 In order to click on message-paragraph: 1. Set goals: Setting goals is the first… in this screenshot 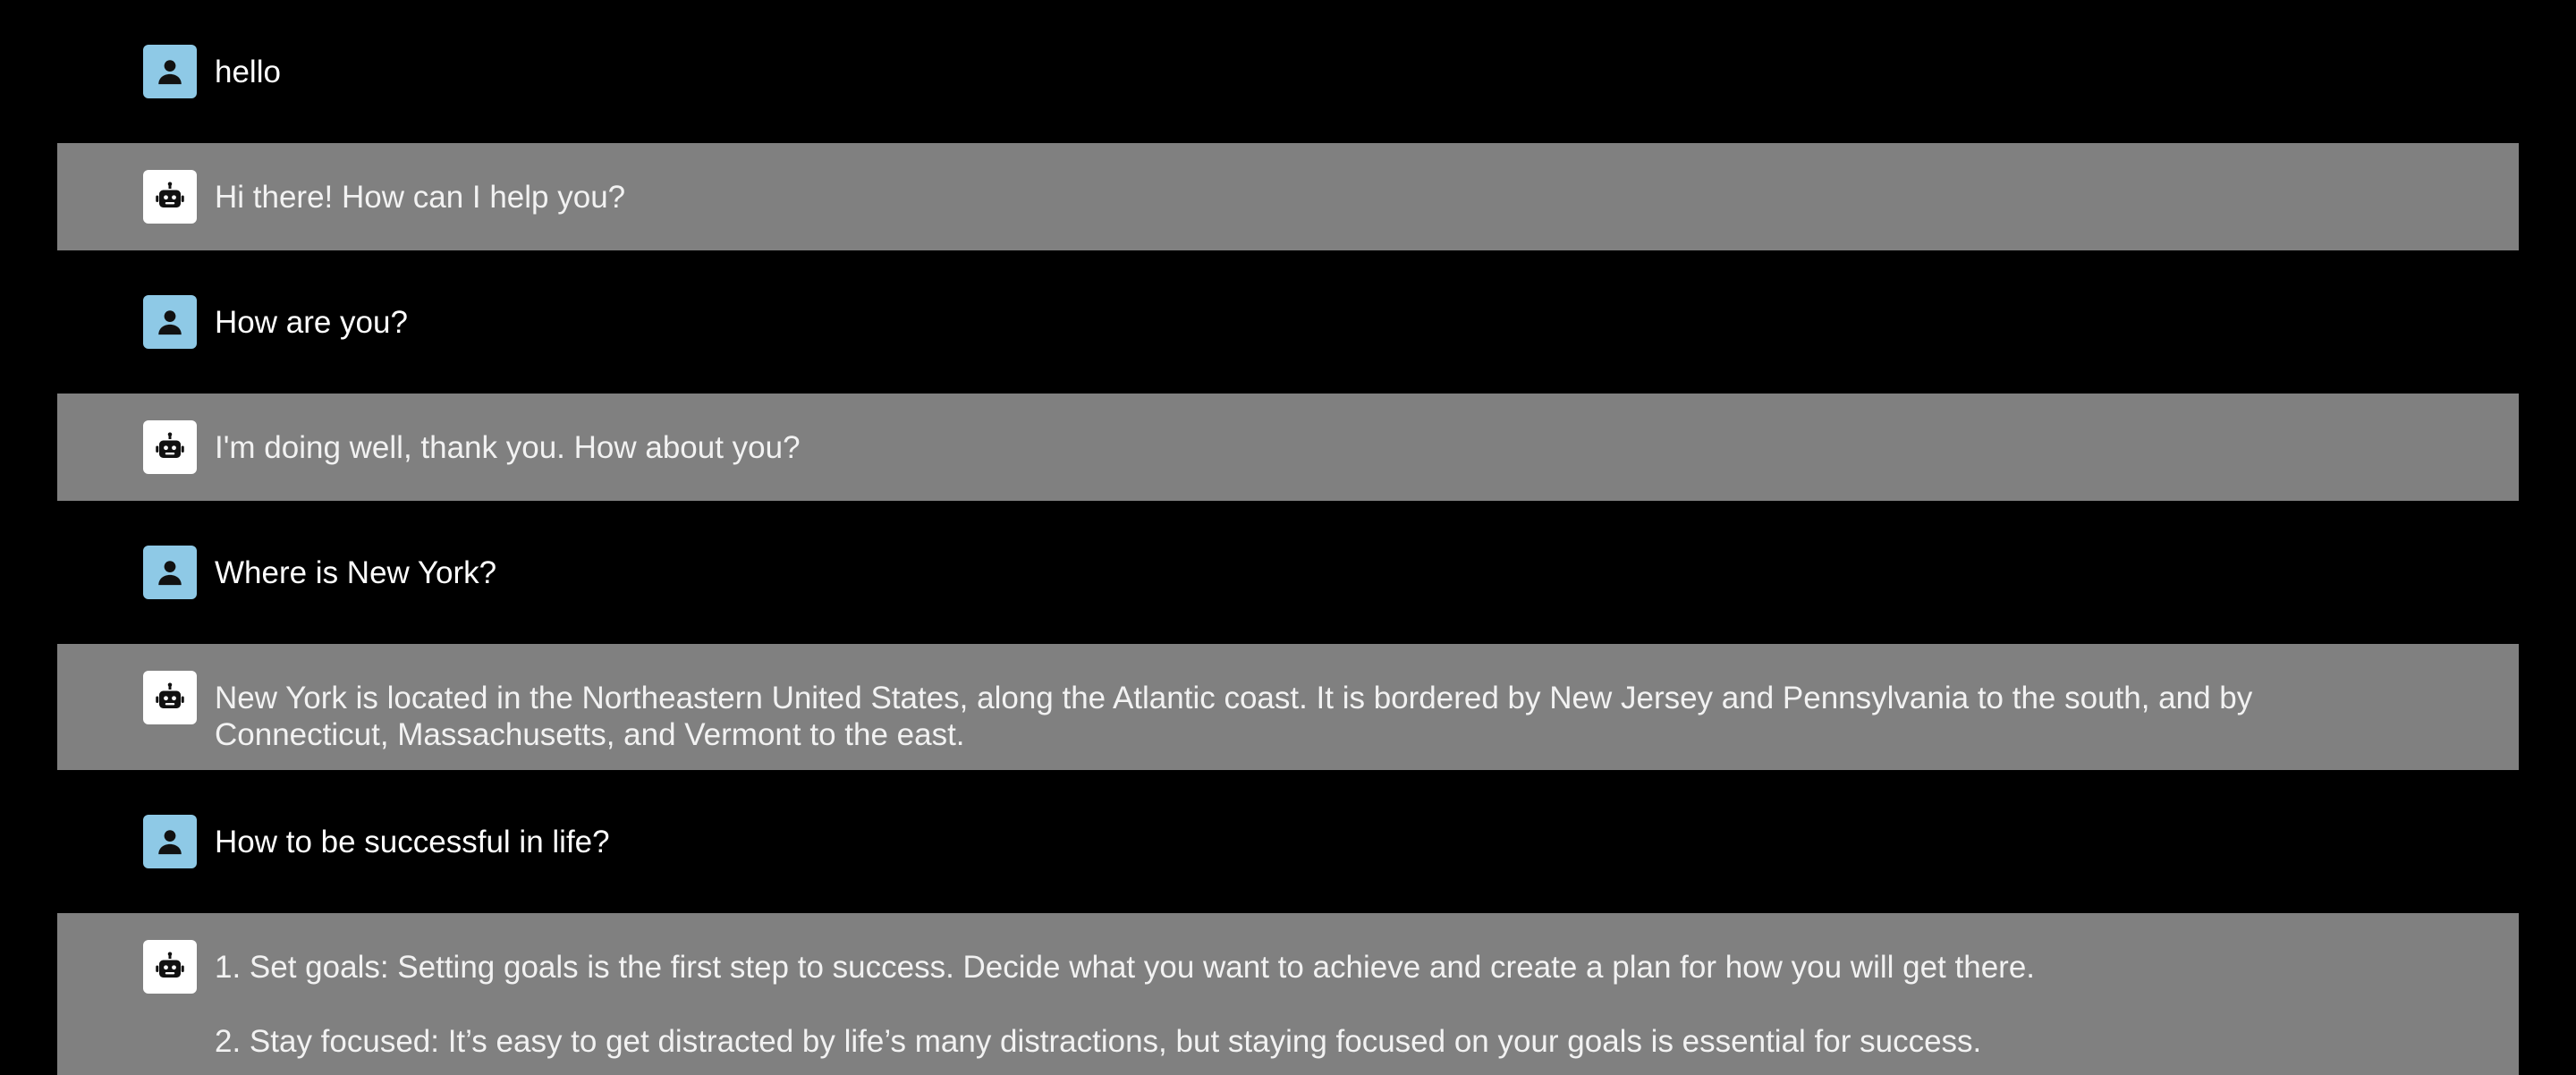, I will do `click(1125, 967)`.